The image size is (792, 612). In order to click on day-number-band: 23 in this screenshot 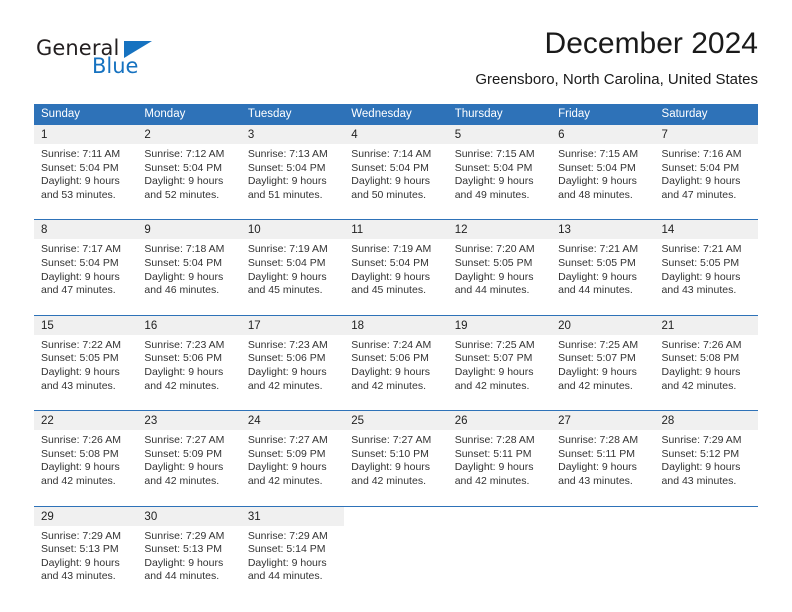, I will do `click(189, 421)`.